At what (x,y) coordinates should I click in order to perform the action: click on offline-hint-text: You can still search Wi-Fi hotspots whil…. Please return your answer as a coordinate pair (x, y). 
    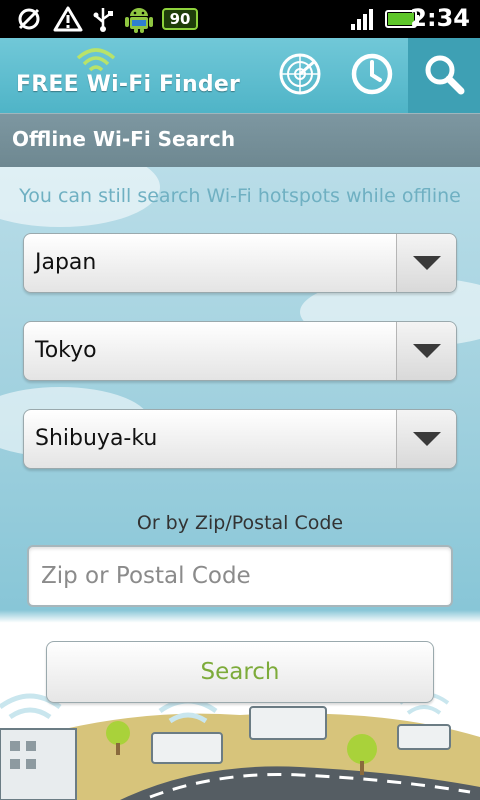
    Looking at the image, I should click on (240, 196).